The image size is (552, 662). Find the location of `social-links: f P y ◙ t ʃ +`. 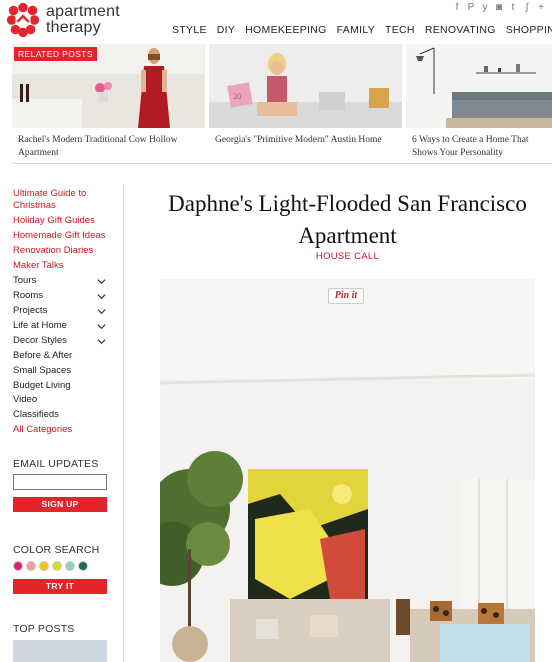

social-links: f P y ◙ t ʃ + is located at coordinates (499, 7).